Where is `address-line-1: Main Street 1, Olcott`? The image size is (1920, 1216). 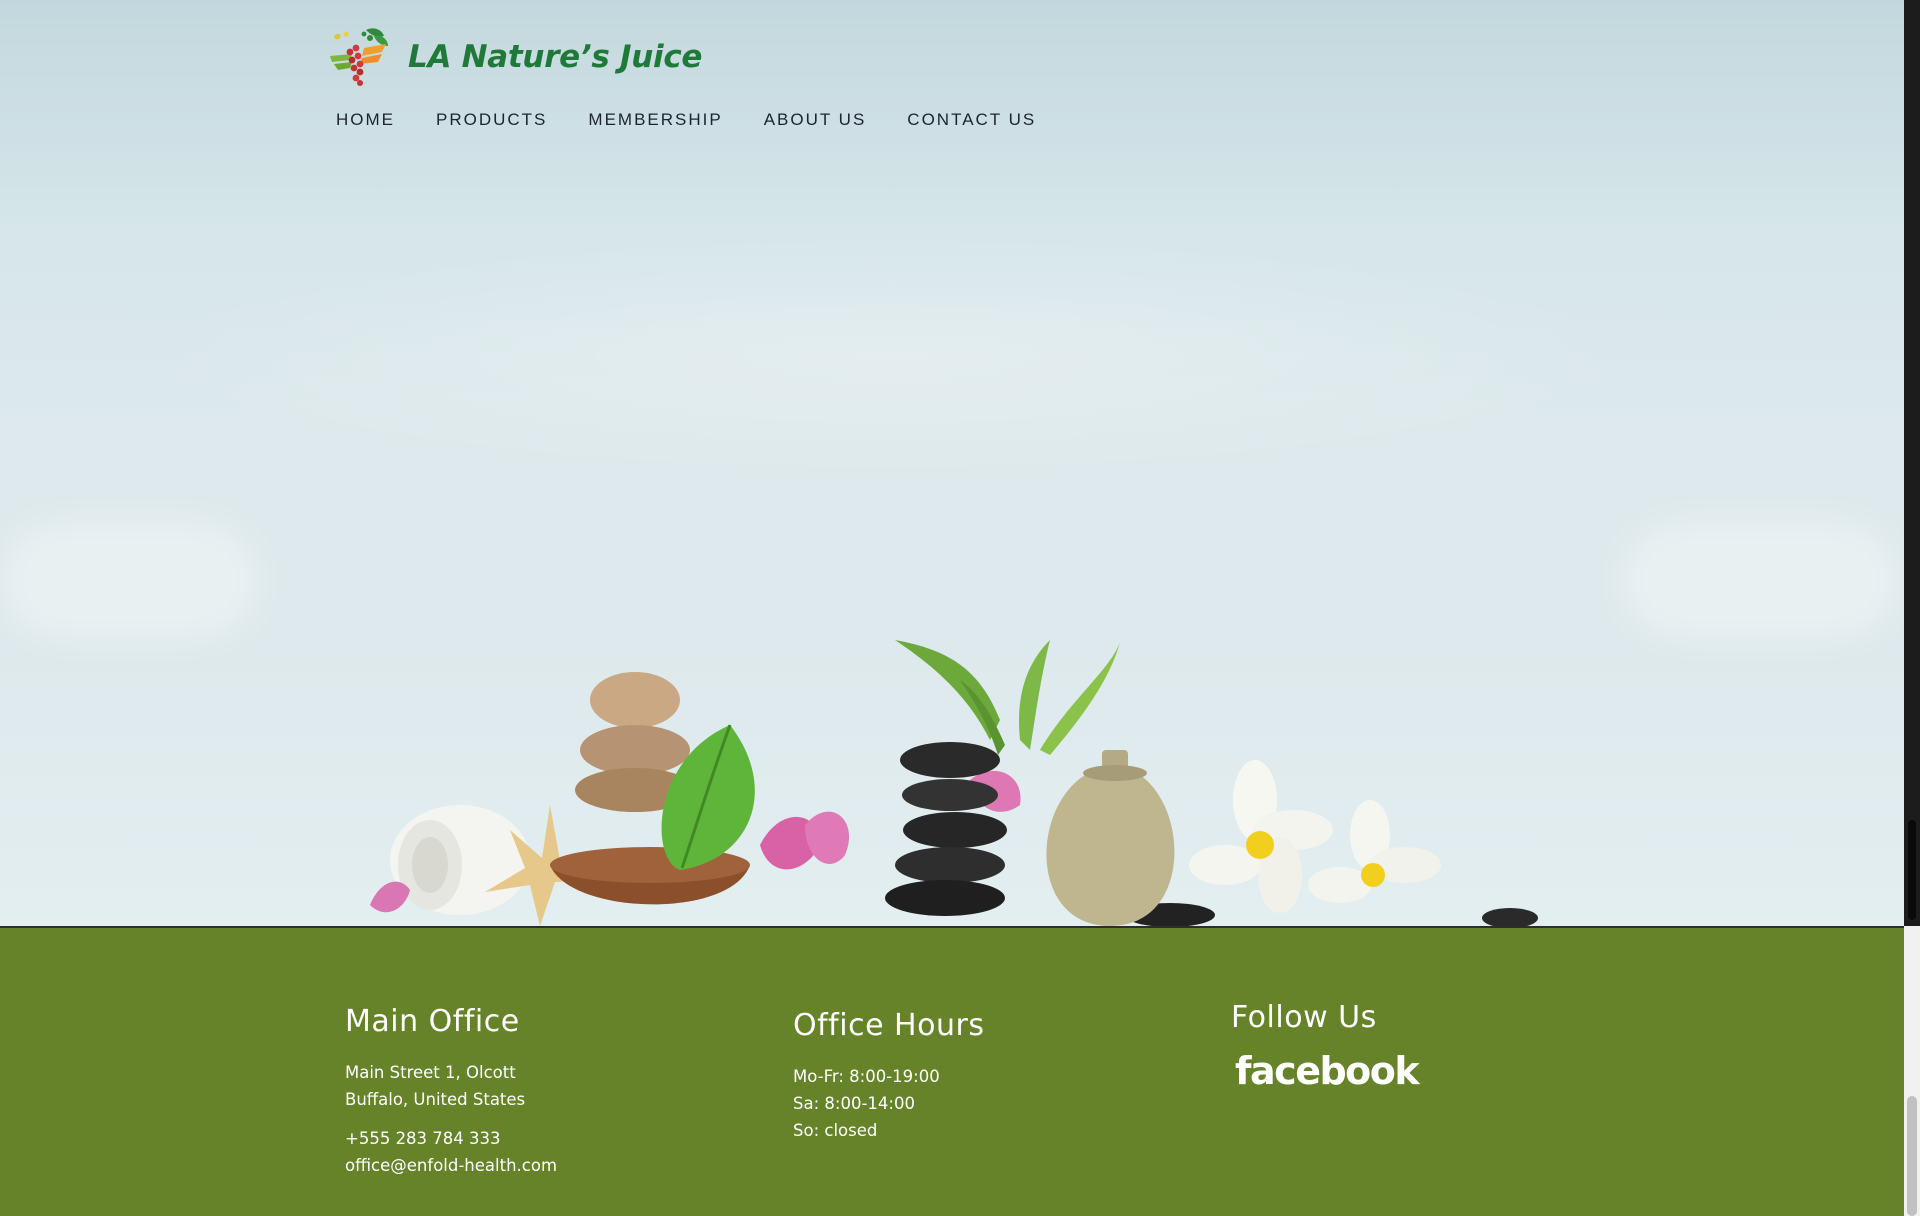
address-line-1: Main Street 1, Olcott is located at coordinates (430, 1072).